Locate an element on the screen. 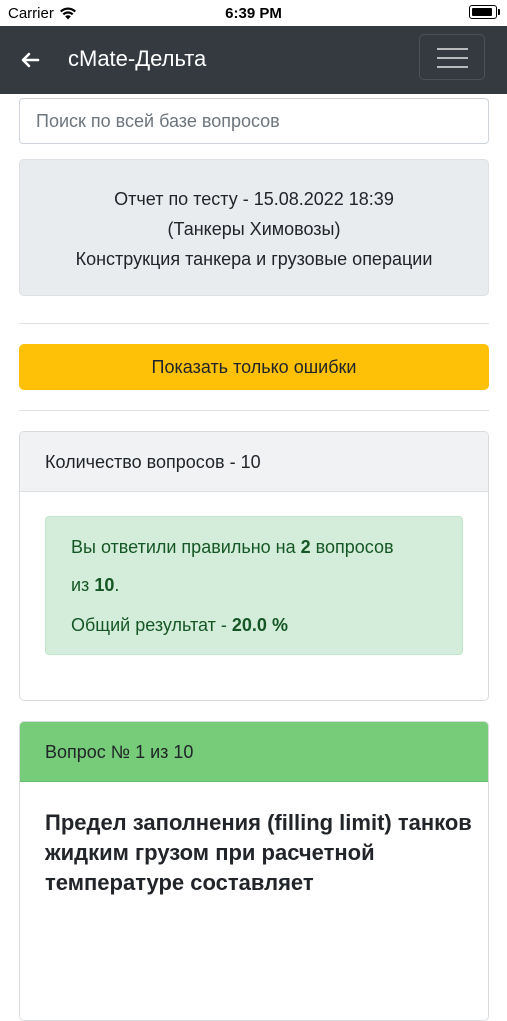 Image resolution: width=507 pixels, height=1021 pixels. app-navbar: cMate-Дельта is located at coordinates (253, 60).